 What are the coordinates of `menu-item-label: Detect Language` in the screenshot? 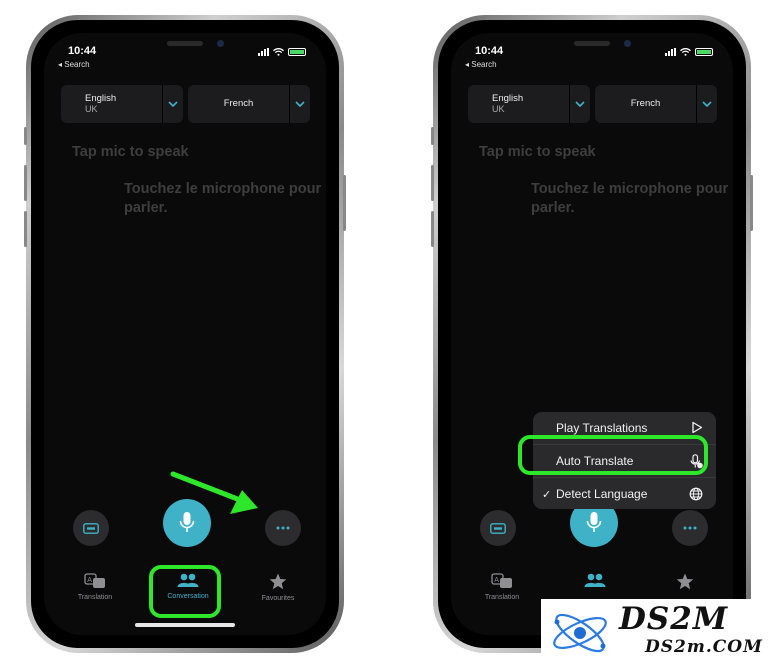 It's located at (602, 494).